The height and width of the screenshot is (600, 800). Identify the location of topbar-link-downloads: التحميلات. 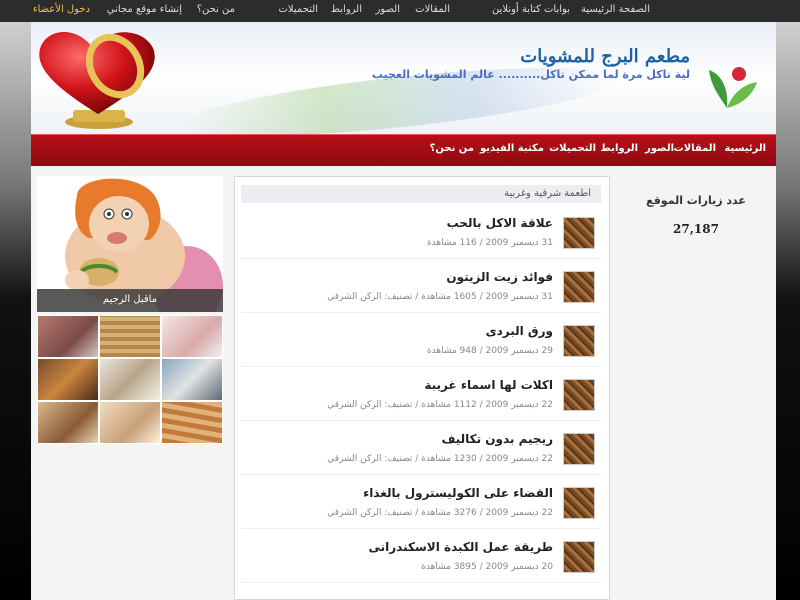
(298, 9).